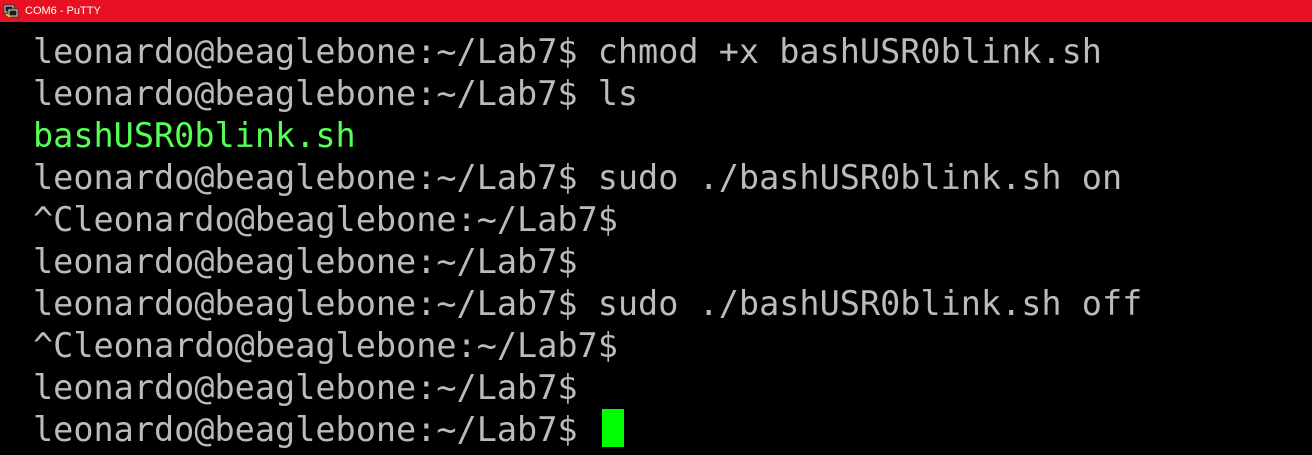 This screenshot has height=455, width=1312. Describe the element at coordinates (587, 136) in the screenshot. I see `terminal-line: bashUSR0blink.sh` at that location.